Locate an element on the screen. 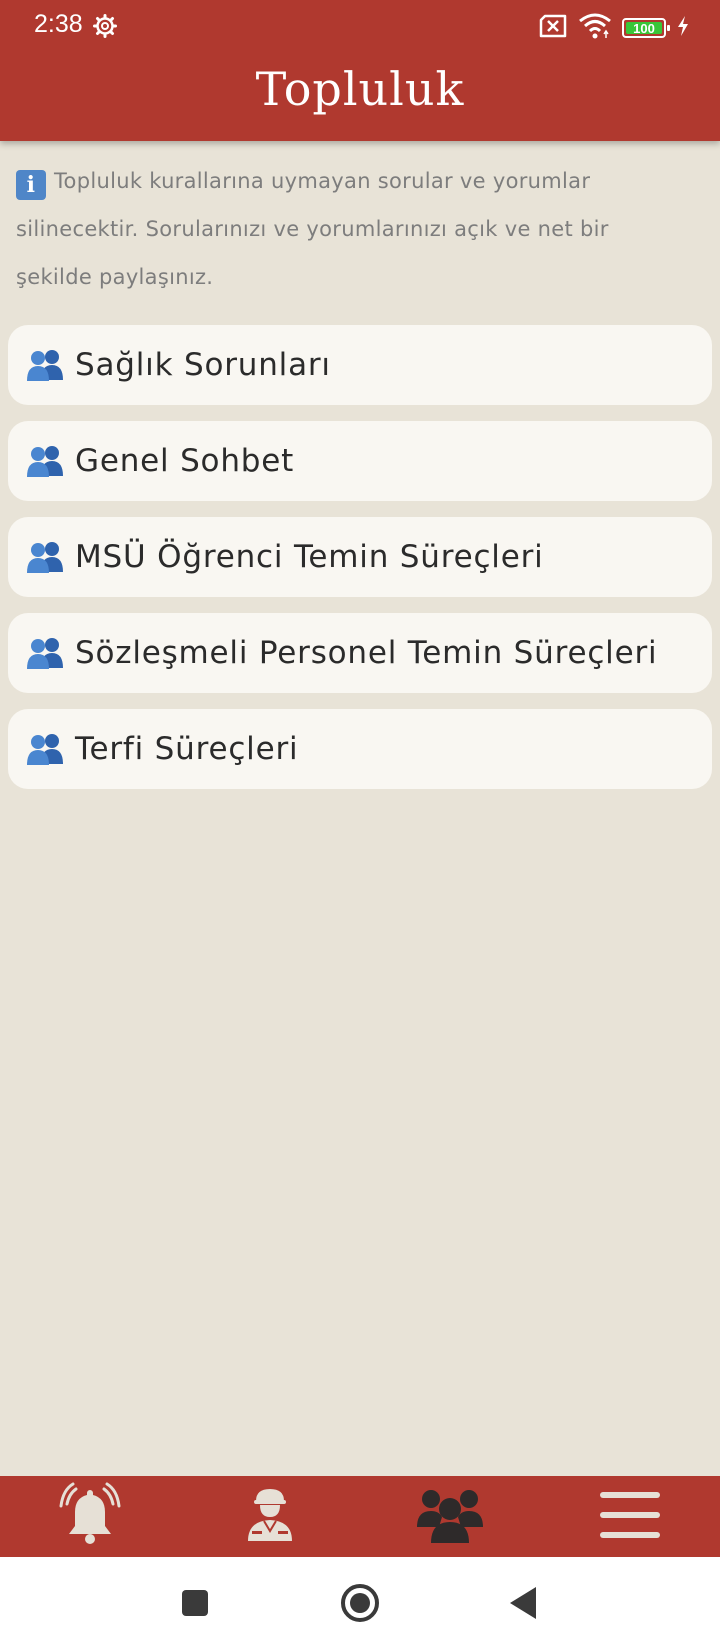 This screenshot has width=720, height=1650. battery-icon: 100 is located at coordinates (646, 28).